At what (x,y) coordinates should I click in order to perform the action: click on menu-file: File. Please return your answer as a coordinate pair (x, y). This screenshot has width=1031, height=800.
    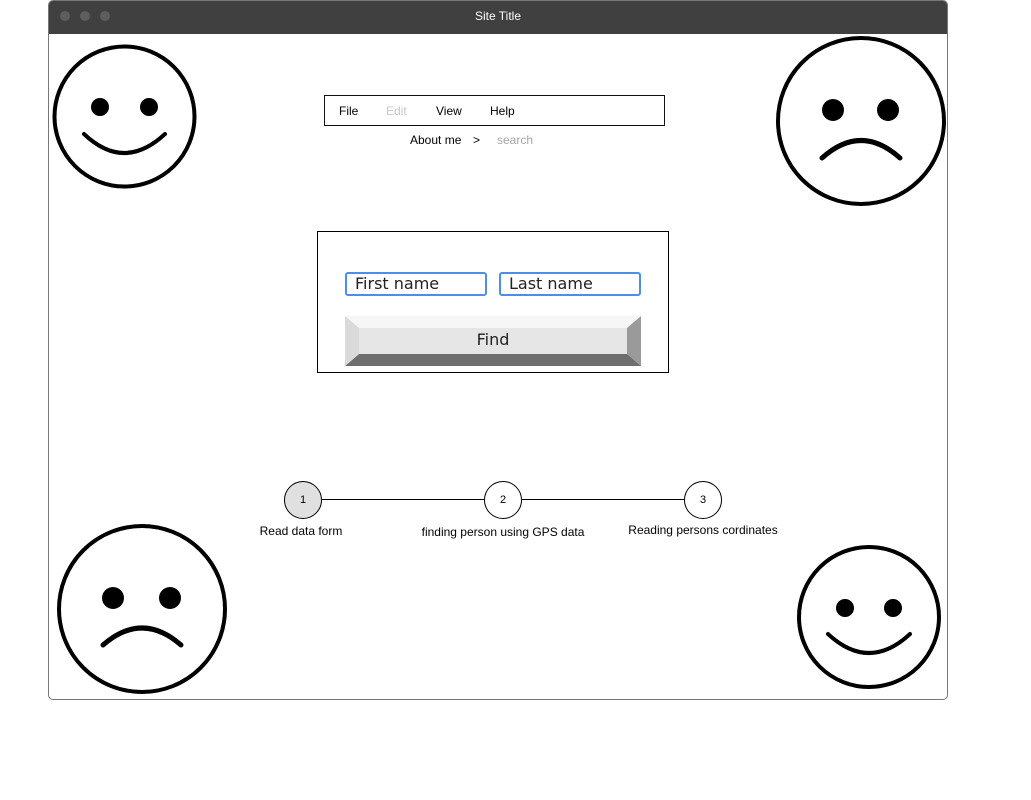
    Looking at the image, I should click on (348, 111).